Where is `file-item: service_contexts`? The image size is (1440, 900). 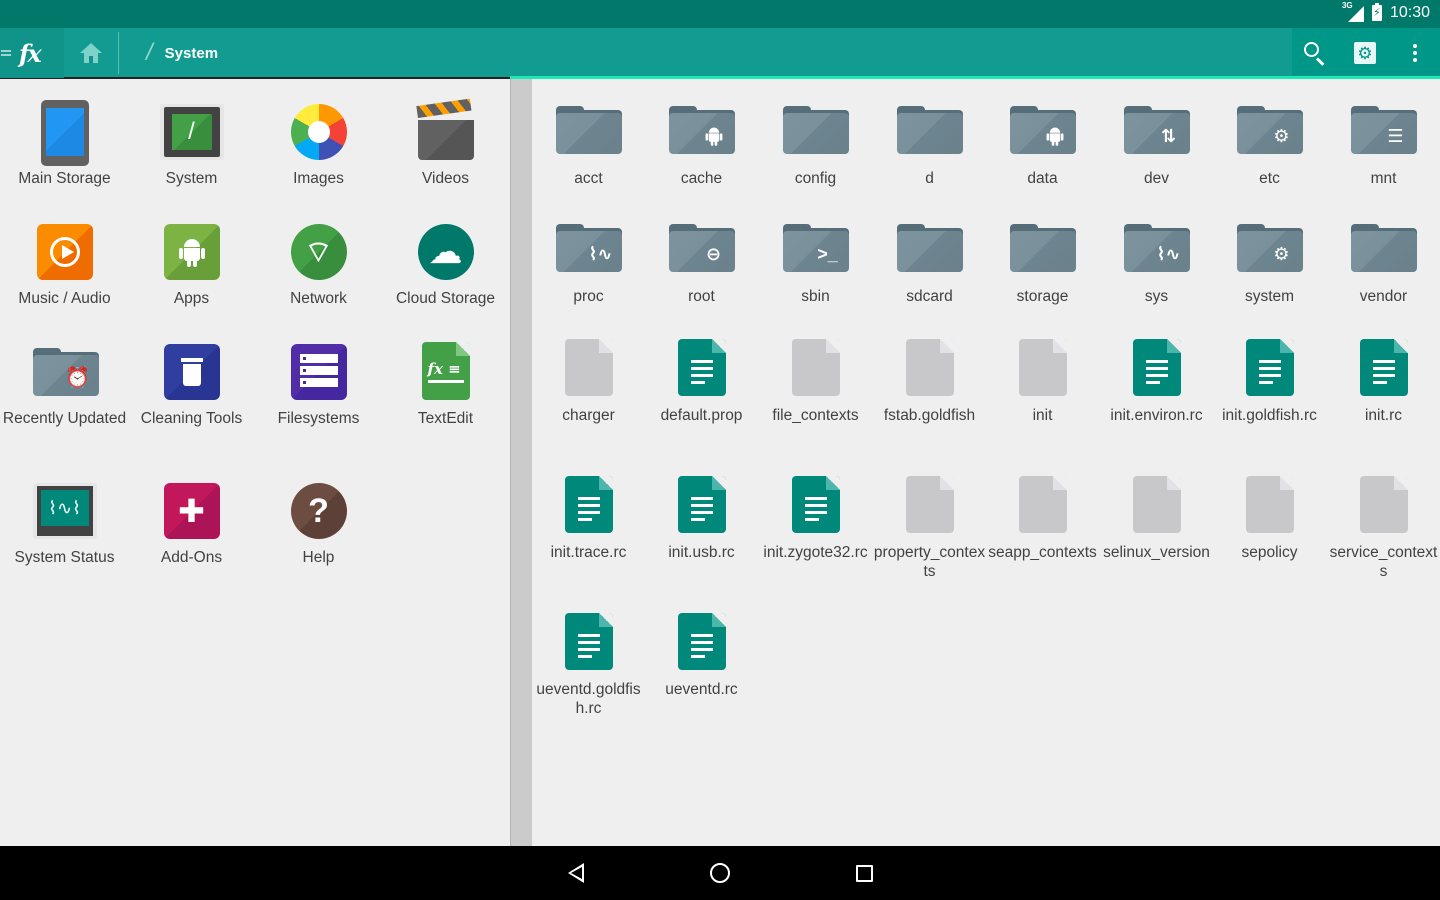 file-item: service_contexts is located at coordinates (1383, 527).